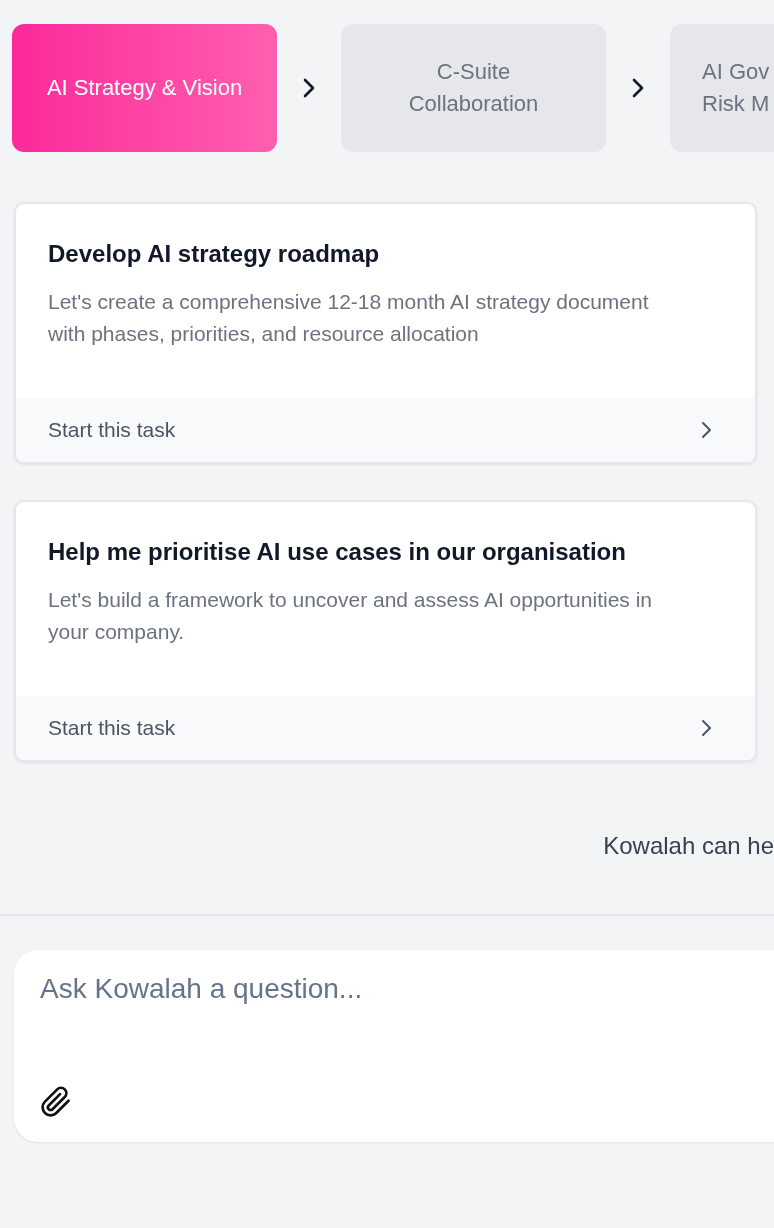 Image resolution: width=774 pixels, height=1228 pixels. What do you see at coordinates (144, 88) in the screenshot?
I see `step-tab: AI Strategy & Vision` at bounding box center [144, 88].